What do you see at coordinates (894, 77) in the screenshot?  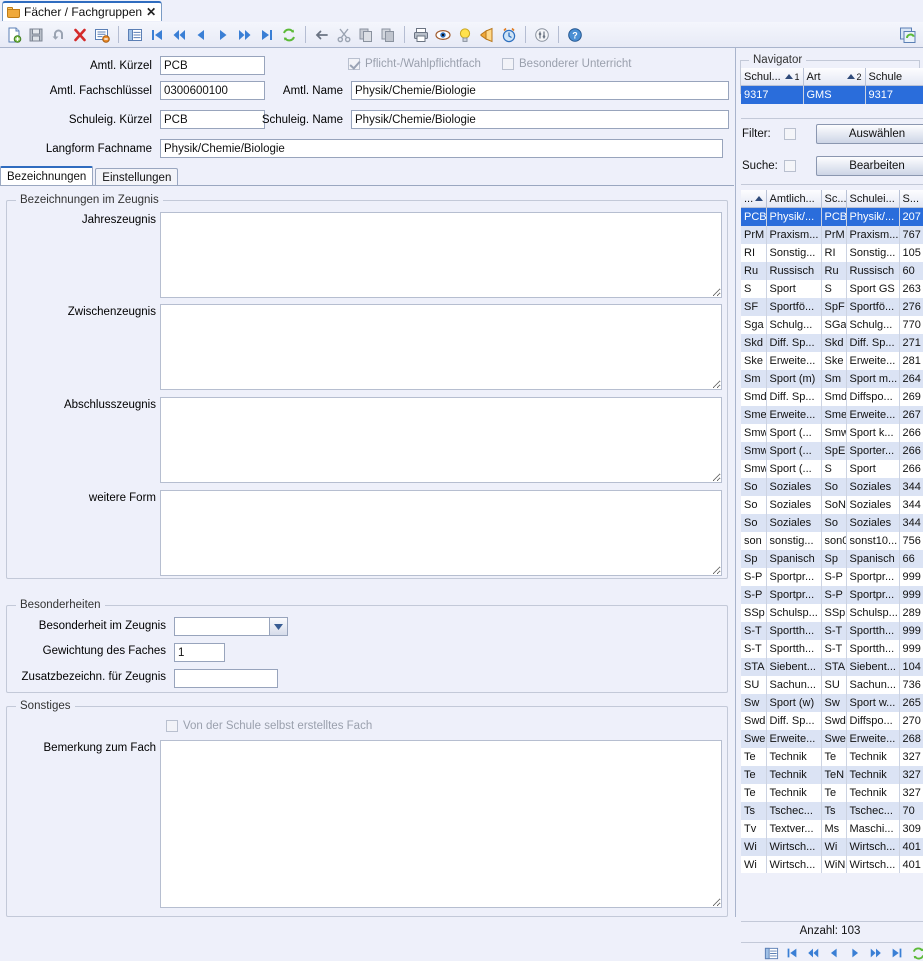 I see `school-col-schule: Schule` at bounding box center [894, 77].